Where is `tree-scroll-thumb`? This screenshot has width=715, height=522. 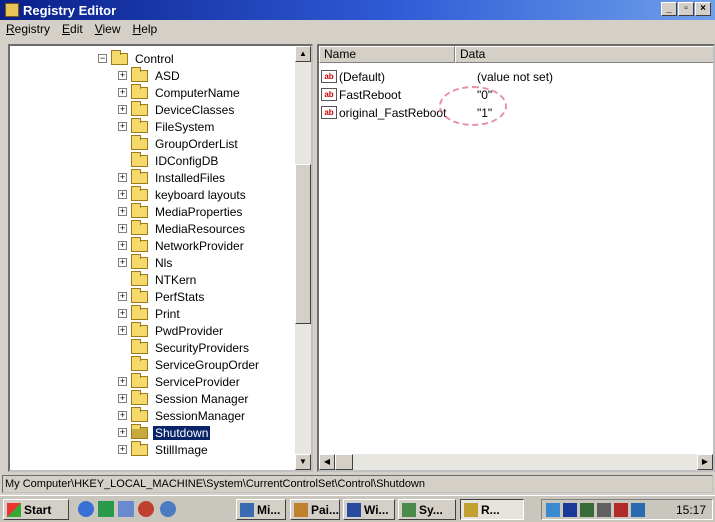 tree-scroll-thumb is located at coordinates (303, 244).